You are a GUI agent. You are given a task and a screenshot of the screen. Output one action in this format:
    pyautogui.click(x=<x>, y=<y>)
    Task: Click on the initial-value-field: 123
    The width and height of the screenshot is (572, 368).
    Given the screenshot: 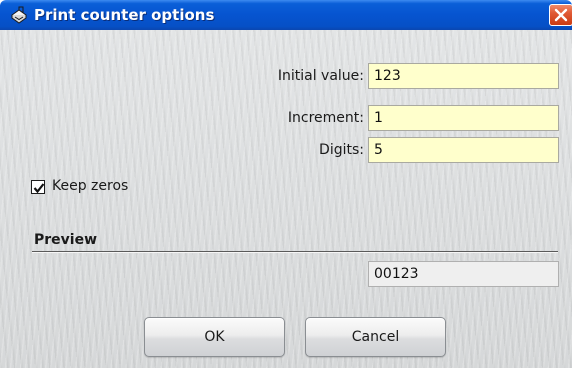 What is the action you would take?
    pyautogui.click(x=463, y=76)
    